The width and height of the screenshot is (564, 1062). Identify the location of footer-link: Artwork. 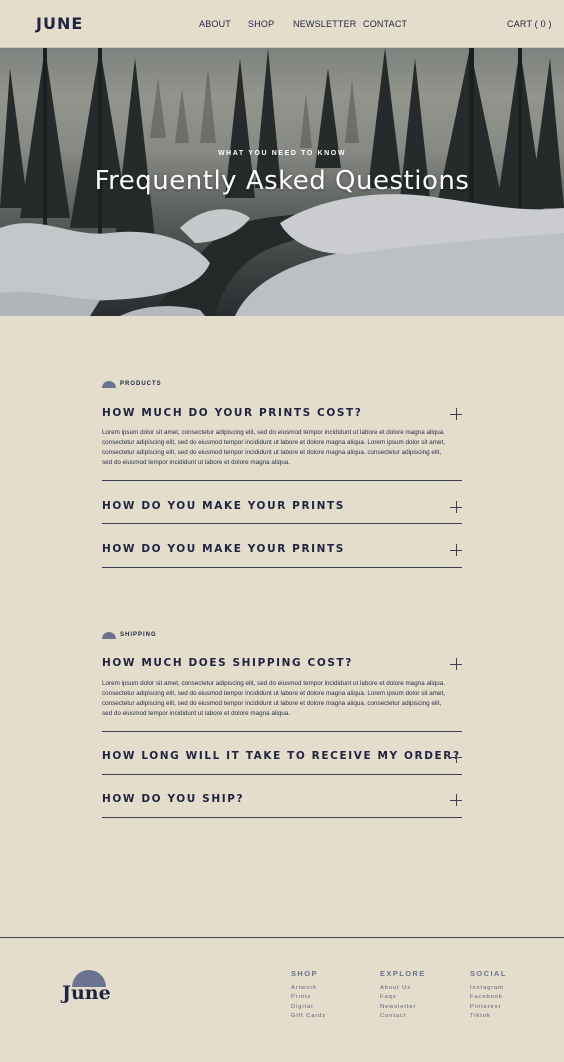
(308, 988).